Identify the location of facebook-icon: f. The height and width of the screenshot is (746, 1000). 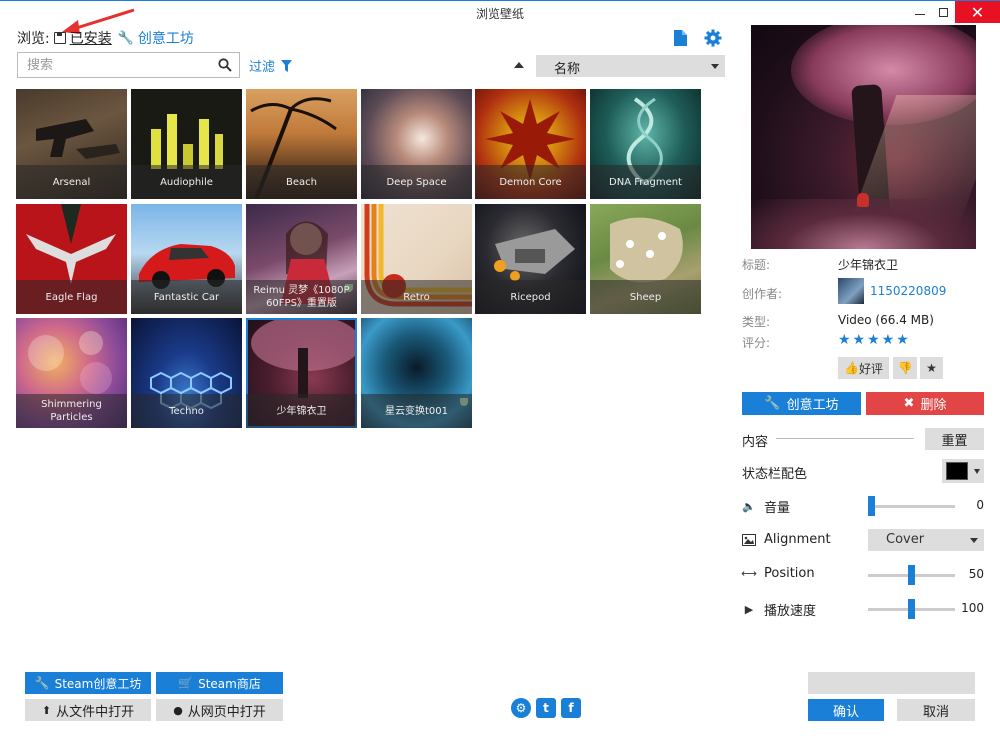
(571, 708).